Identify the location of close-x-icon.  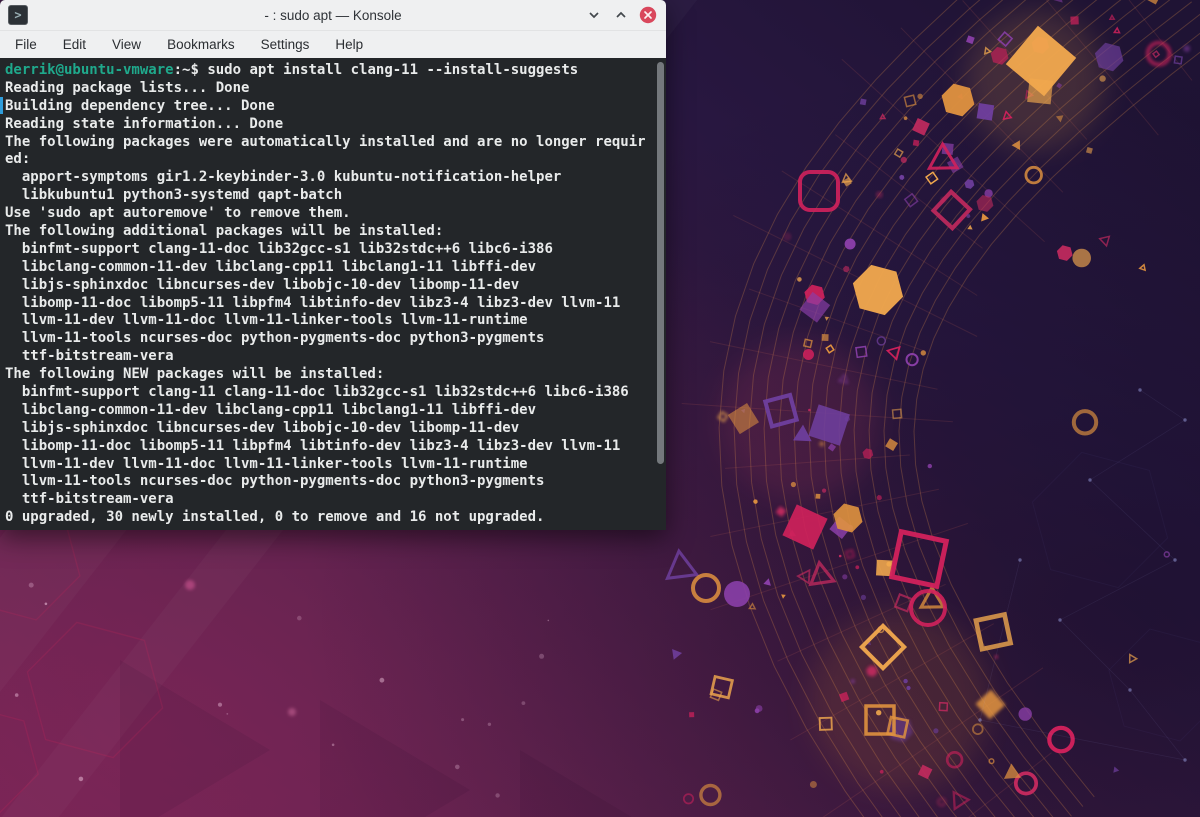
(648, 15).